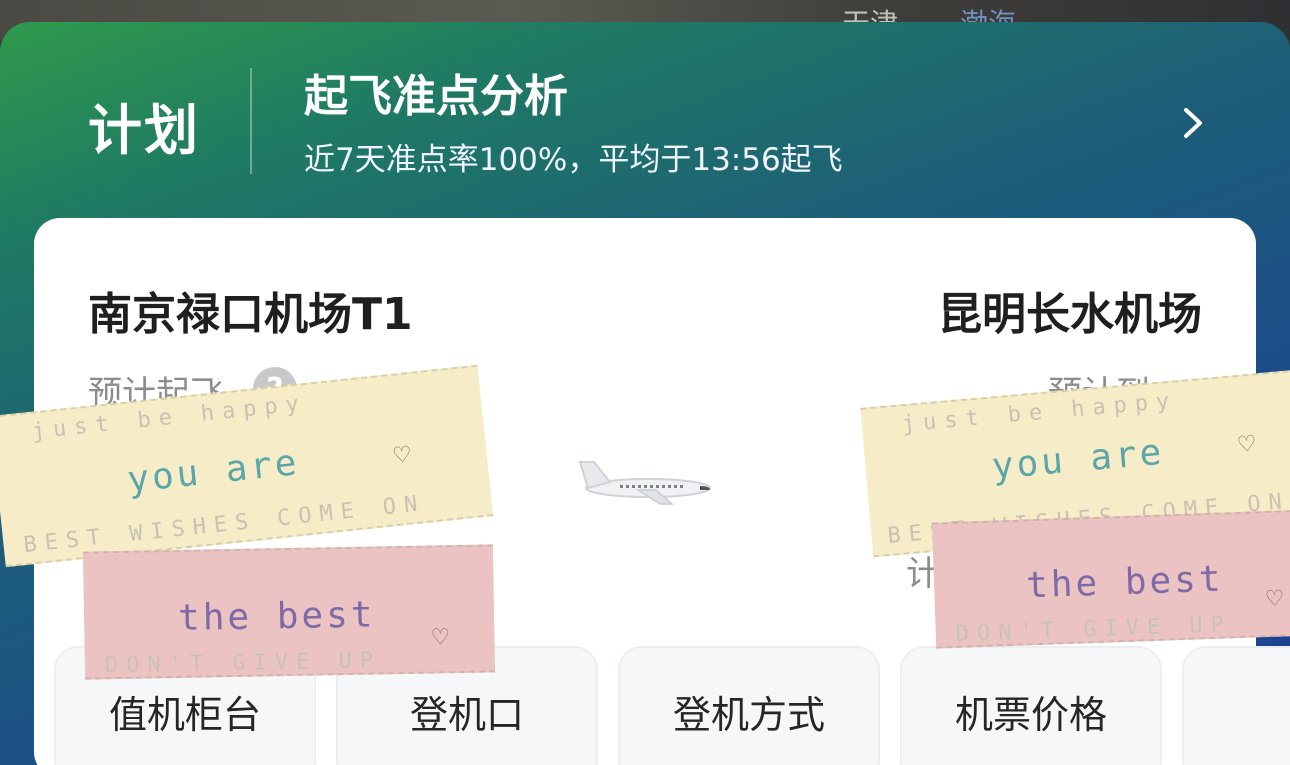 This screenshot has height=765, width=1290. I want to click on tab-ticket-price: 机票价格, so click(1031, 705).